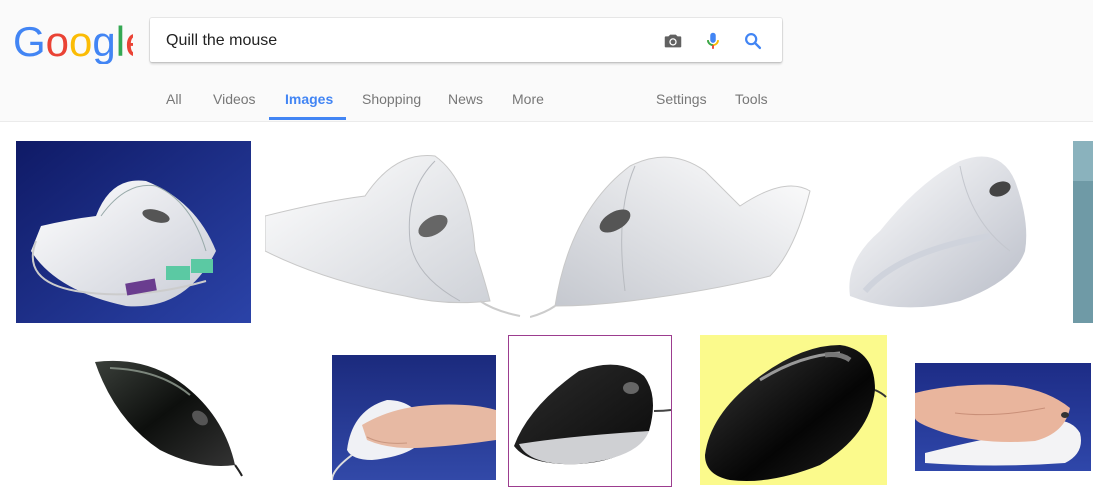  I want to click on microphone-icon, so click(713, 41).